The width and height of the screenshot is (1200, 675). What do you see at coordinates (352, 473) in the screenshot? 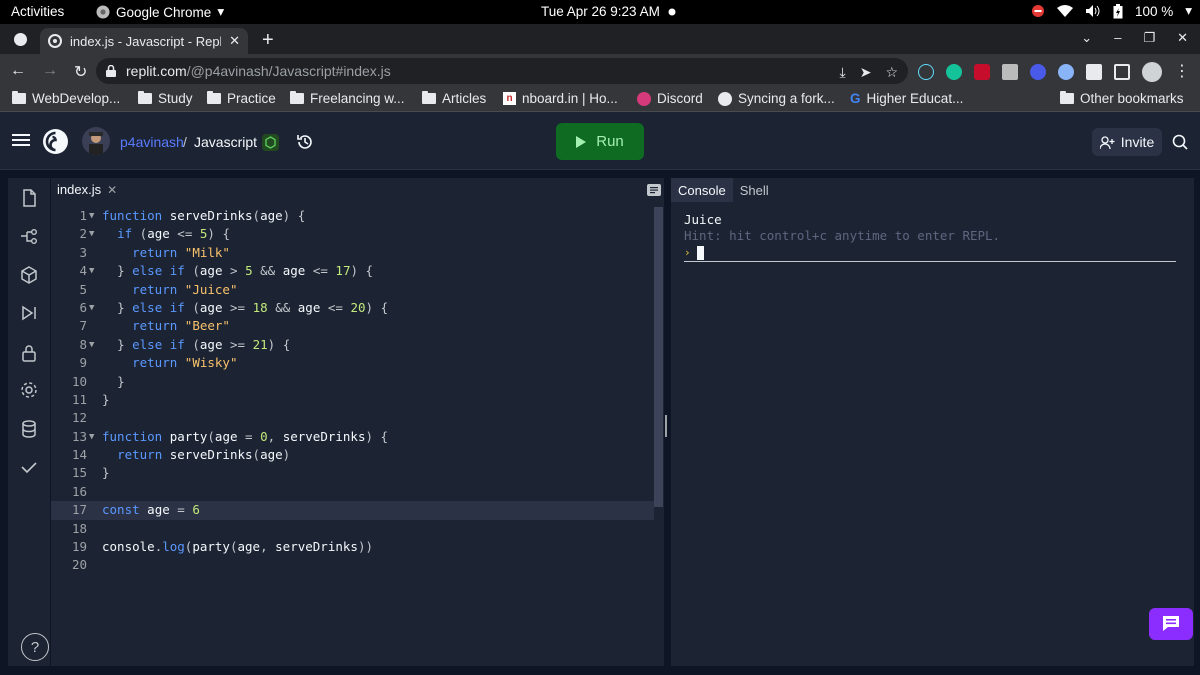
I see `code-line: 15}` at bounding box center [352, 473].